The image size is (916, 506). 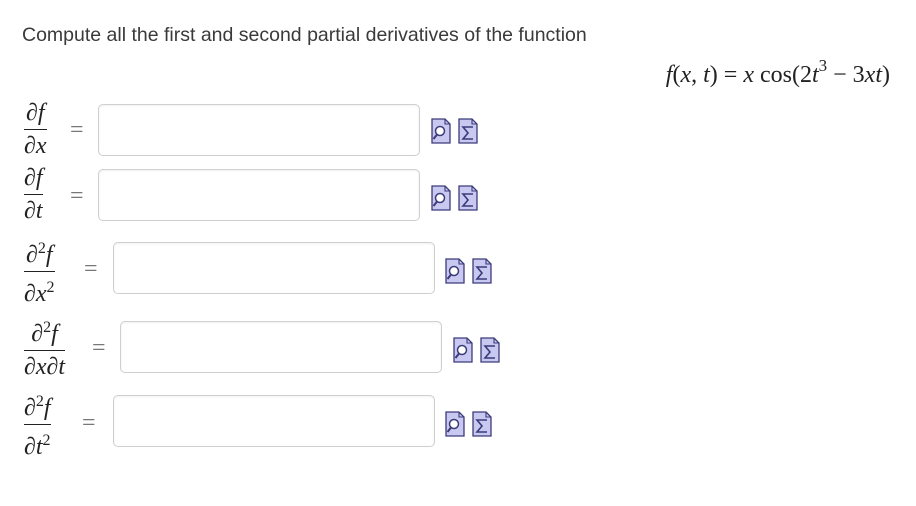 I want to click on derivative-label-fxt: ∂2f ∂x∂t, so click(x=45, y=349).